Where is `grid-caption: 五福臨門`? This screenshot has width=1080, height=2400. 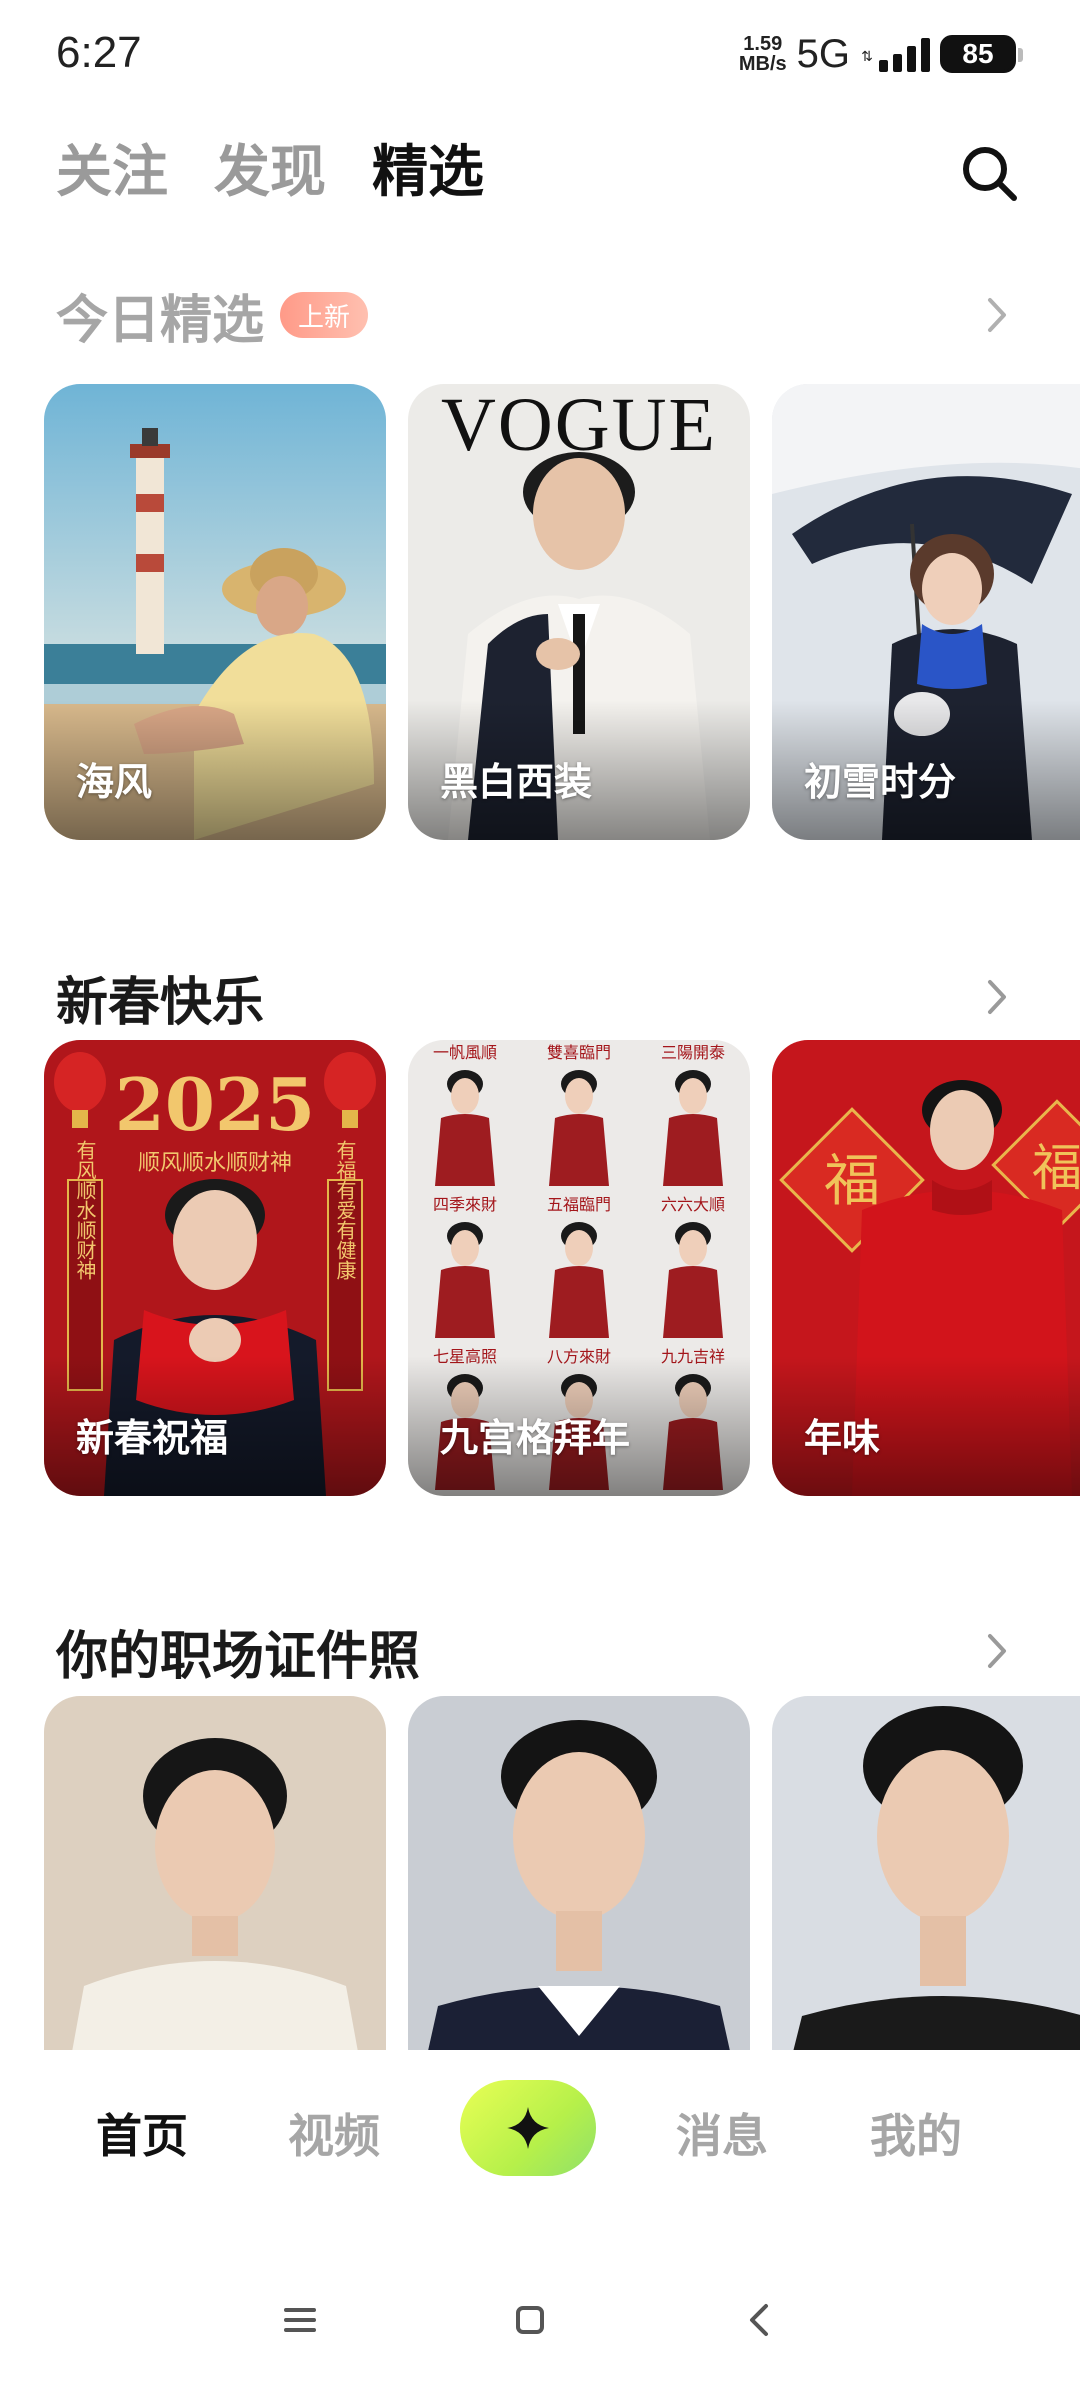
grid-caption: 五福臨門 is located at coordinates (579, 1204).